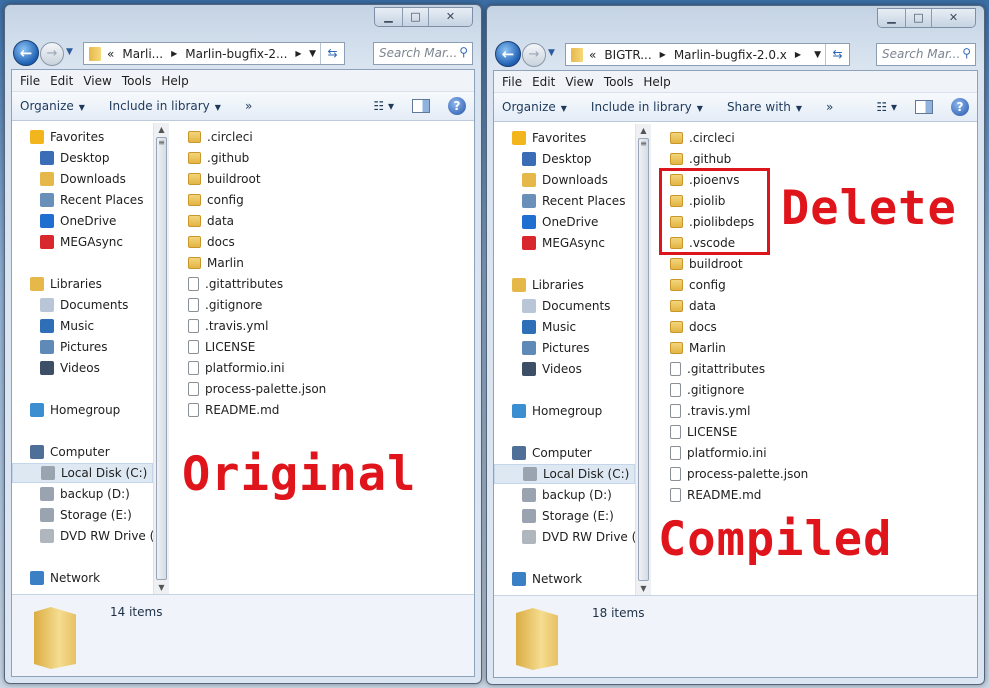 Image resolution: width=989 pixels, height=688 pixels. I want to click on file-item: .travis.yml, so click(228, 326).